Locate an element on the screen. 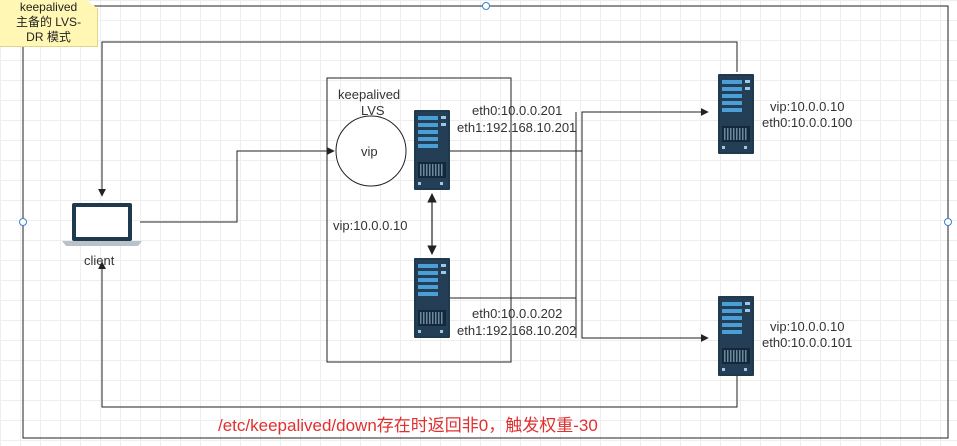 This screenshot has width=957, height=446. vip-circle-label: vip is located at coordinates (369, 151).